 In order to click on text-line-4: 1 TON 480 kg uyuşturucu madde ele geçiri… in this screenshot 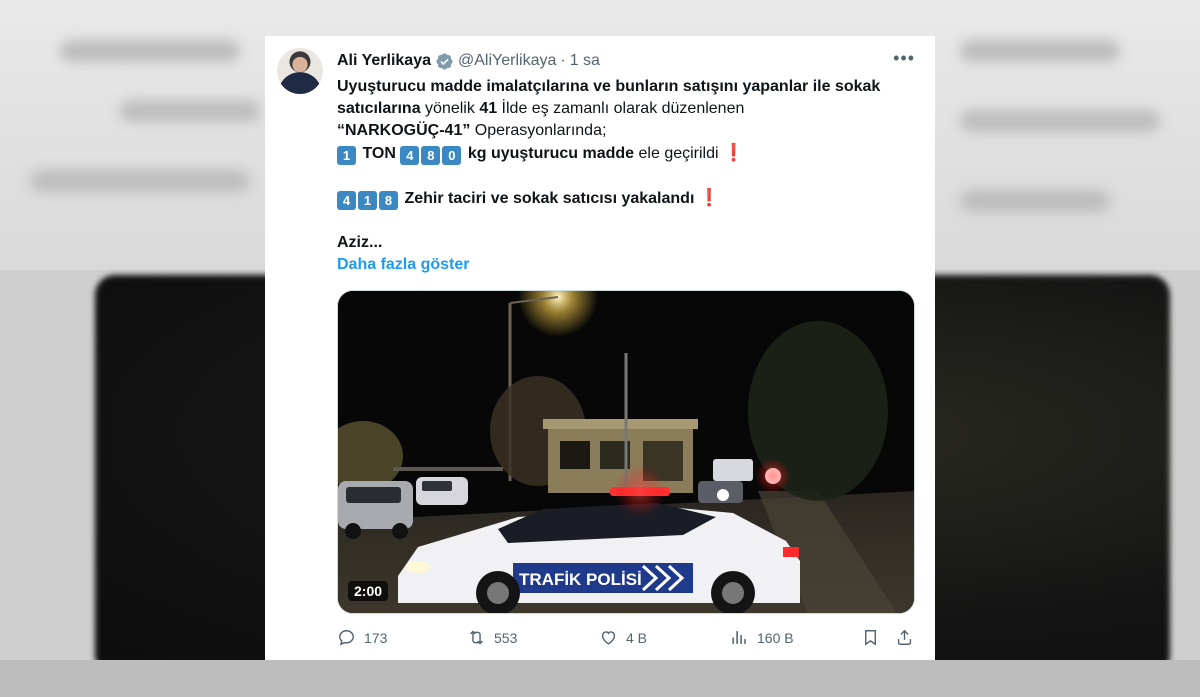, I will do `click(632, 153)`.